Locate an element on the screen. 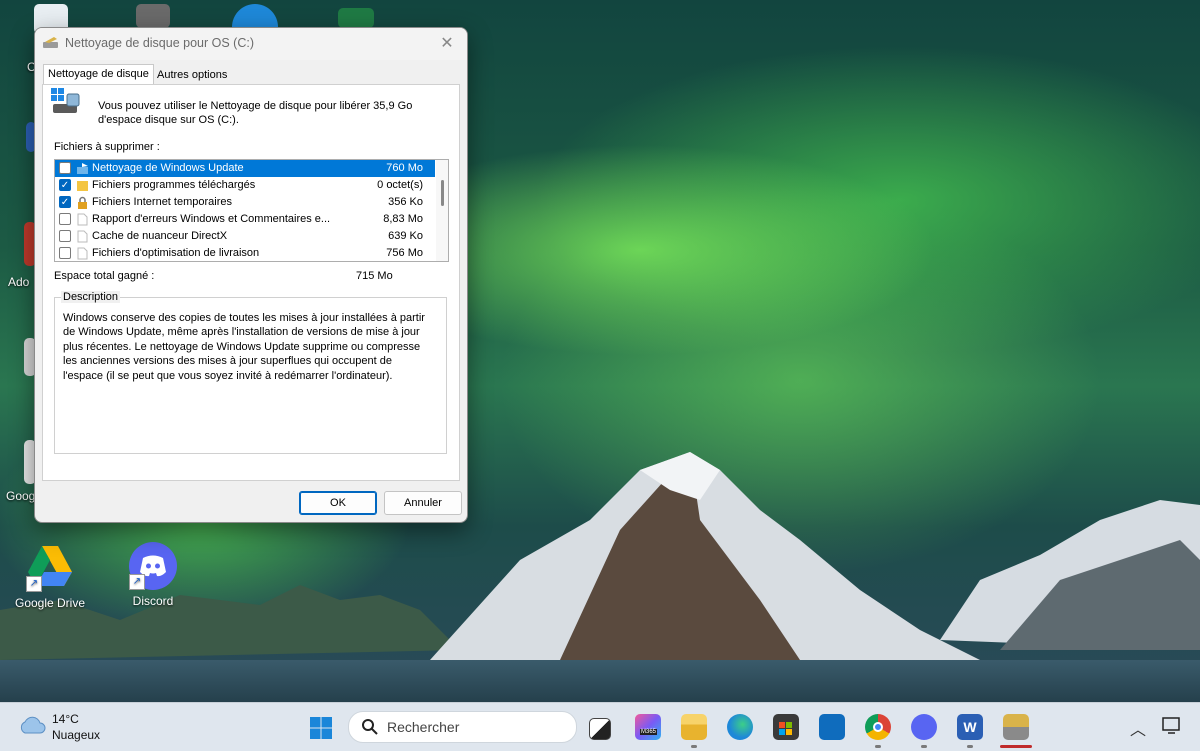 The height and width of the screenshot is (751, 1200). windows-update-icon is located at coordinates (82, 168).